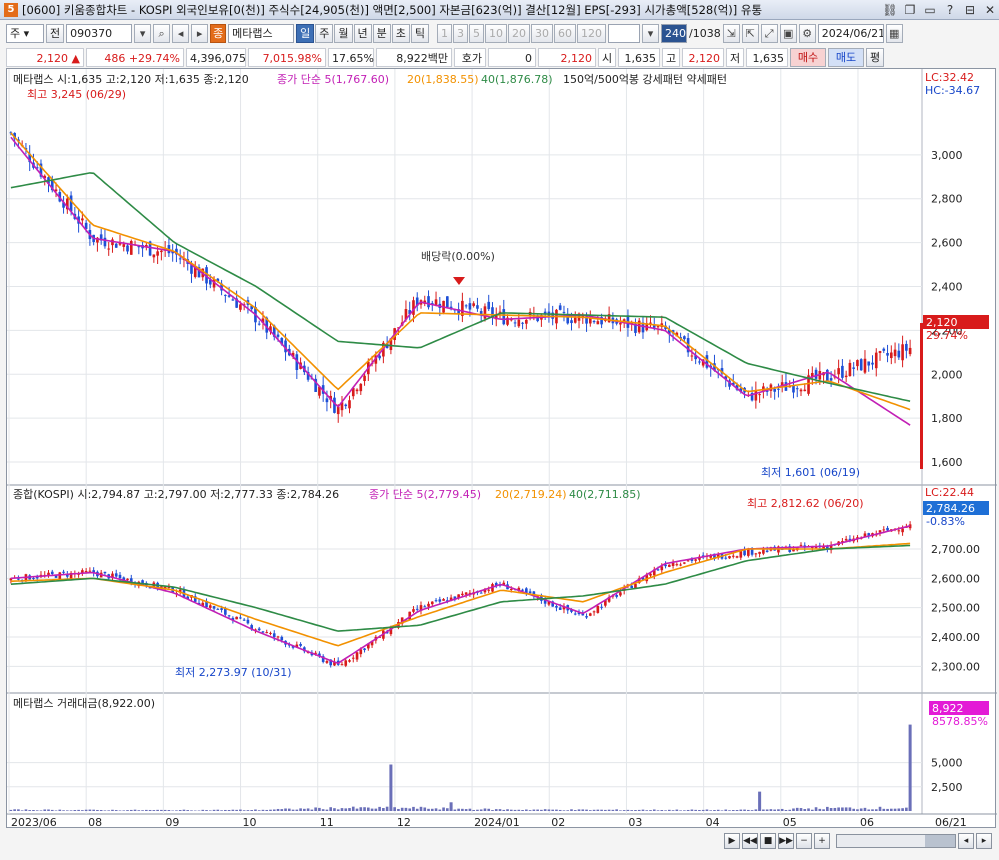 This screenshot has height=860, width=999. What do you see at coordinates (767, 57) in the screenshot?
I see `low-value: 1,635` at bounding box center [767, 57].